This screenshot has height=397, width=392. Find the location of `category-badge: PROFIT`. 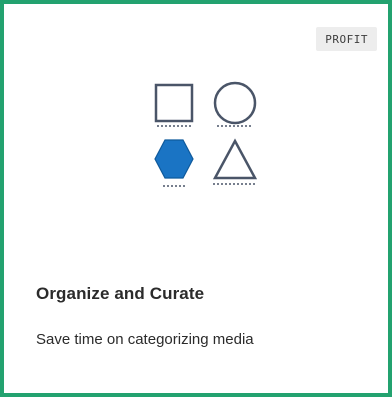

category-badge: PROFIT is located at coordinates (346, 39).